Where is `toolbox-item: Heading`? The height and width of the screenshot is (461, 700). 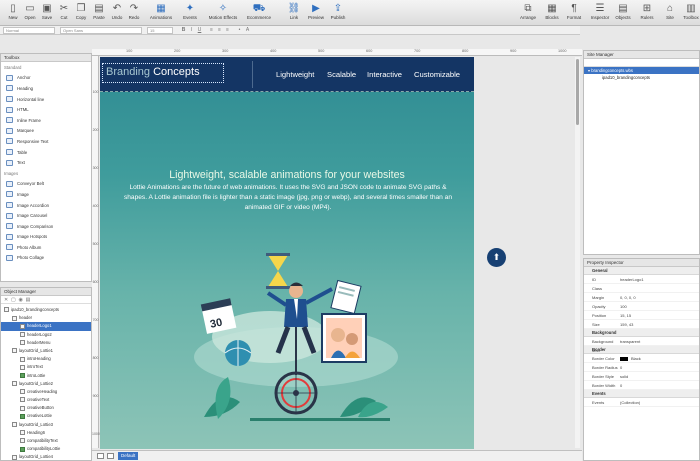
toolbox-item: Heading is located at coordinates (46, 88).